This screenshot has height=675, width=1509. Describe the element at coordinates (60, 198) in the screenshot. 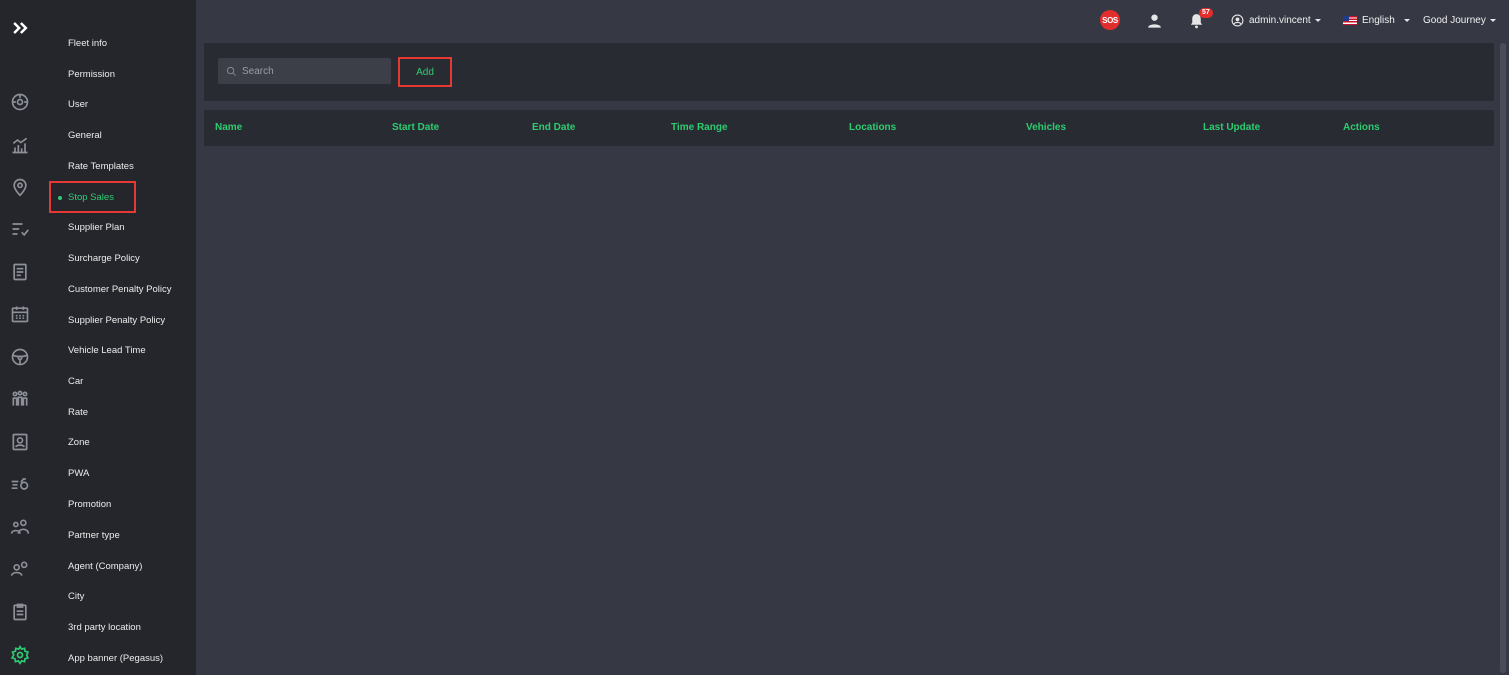

I see `active-indicator-dot` at that location.